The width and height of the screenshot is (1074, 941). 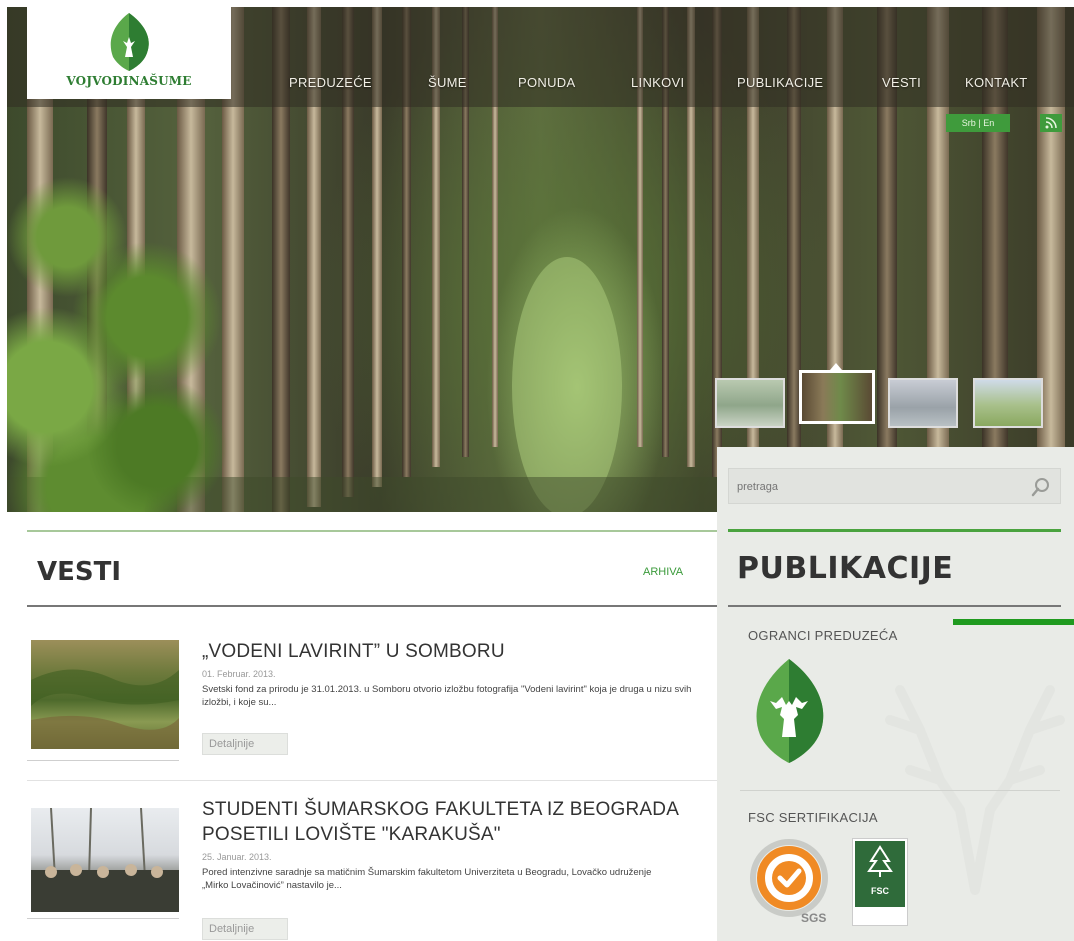 I want to click on nav-item-preduzece: PREDUZEĆE, so click(x=330, y=82).